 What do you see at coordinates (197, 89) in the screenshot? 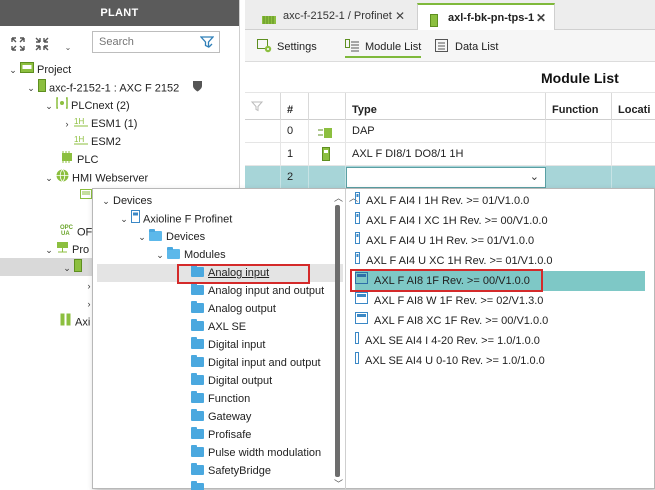
I see `shield-icon` at bounding box center [197, 89].